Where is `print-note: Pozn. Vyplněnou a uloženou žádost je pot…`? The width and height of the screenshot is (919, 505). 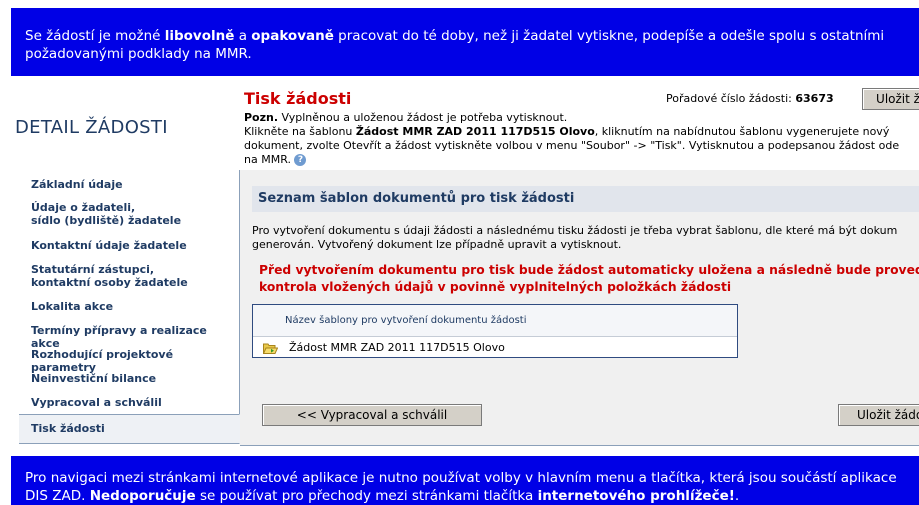
print-note: Pozn. Vyplněnou a uloženou žádost je pot… is located at coordinates (572, 138).